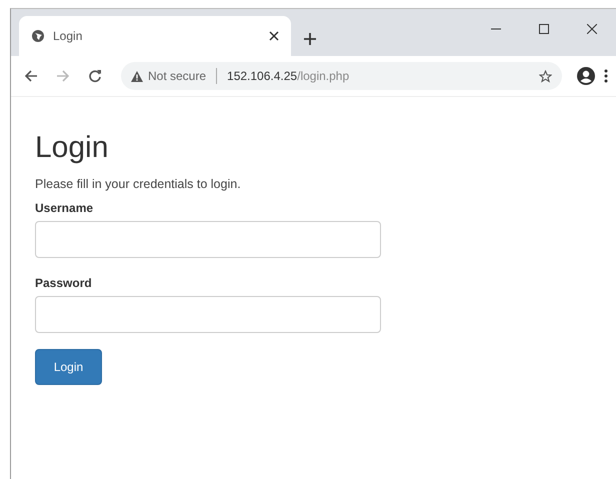 The height and width of the screenshot is (479, 616). What do you see at coordinates (64, 208) in the screenshot?
I see `field-label: Username` at bounding box center [64, 208].